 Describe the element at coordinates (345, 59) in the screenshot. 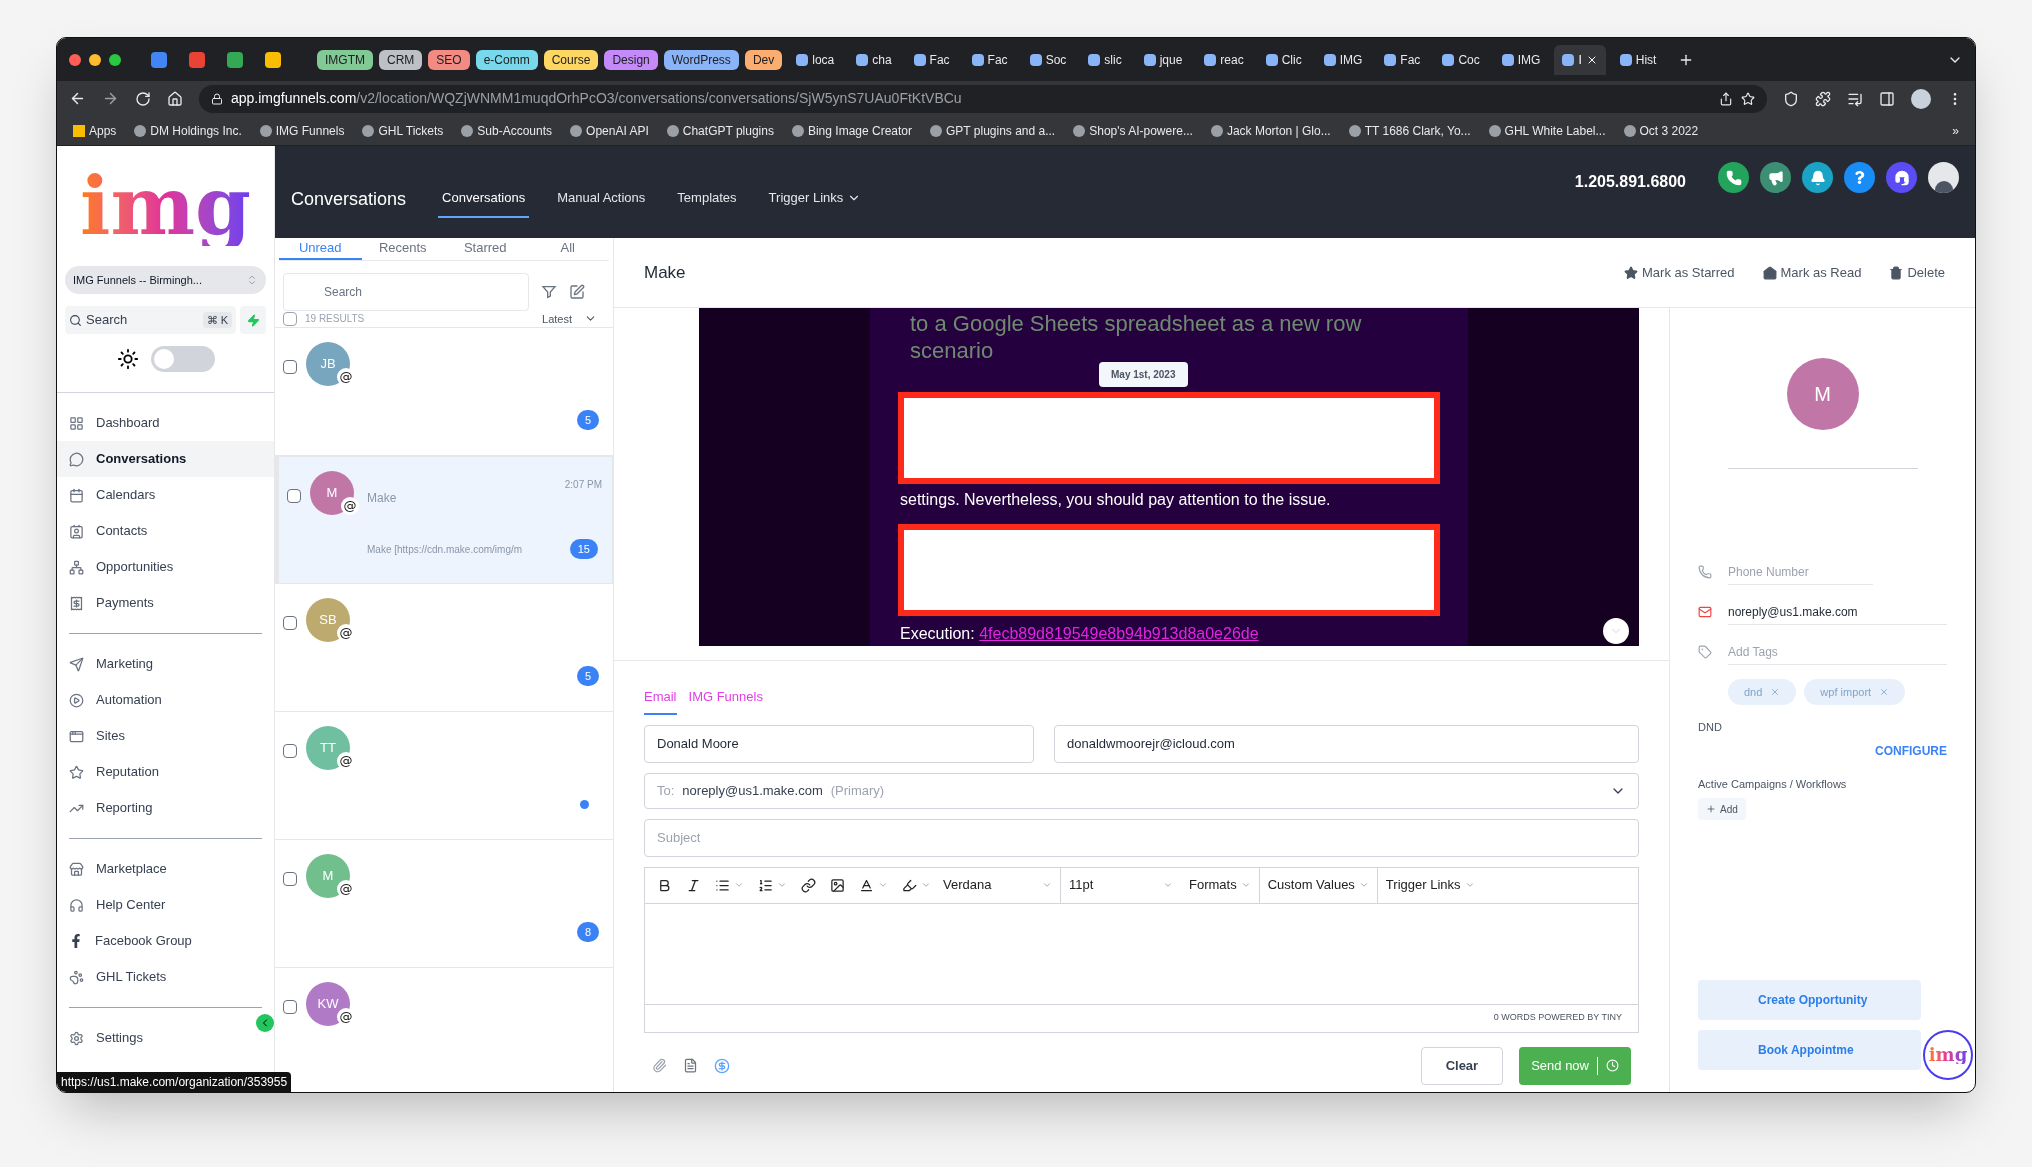

I see `tab-group-chip: IMGTM` at that location.